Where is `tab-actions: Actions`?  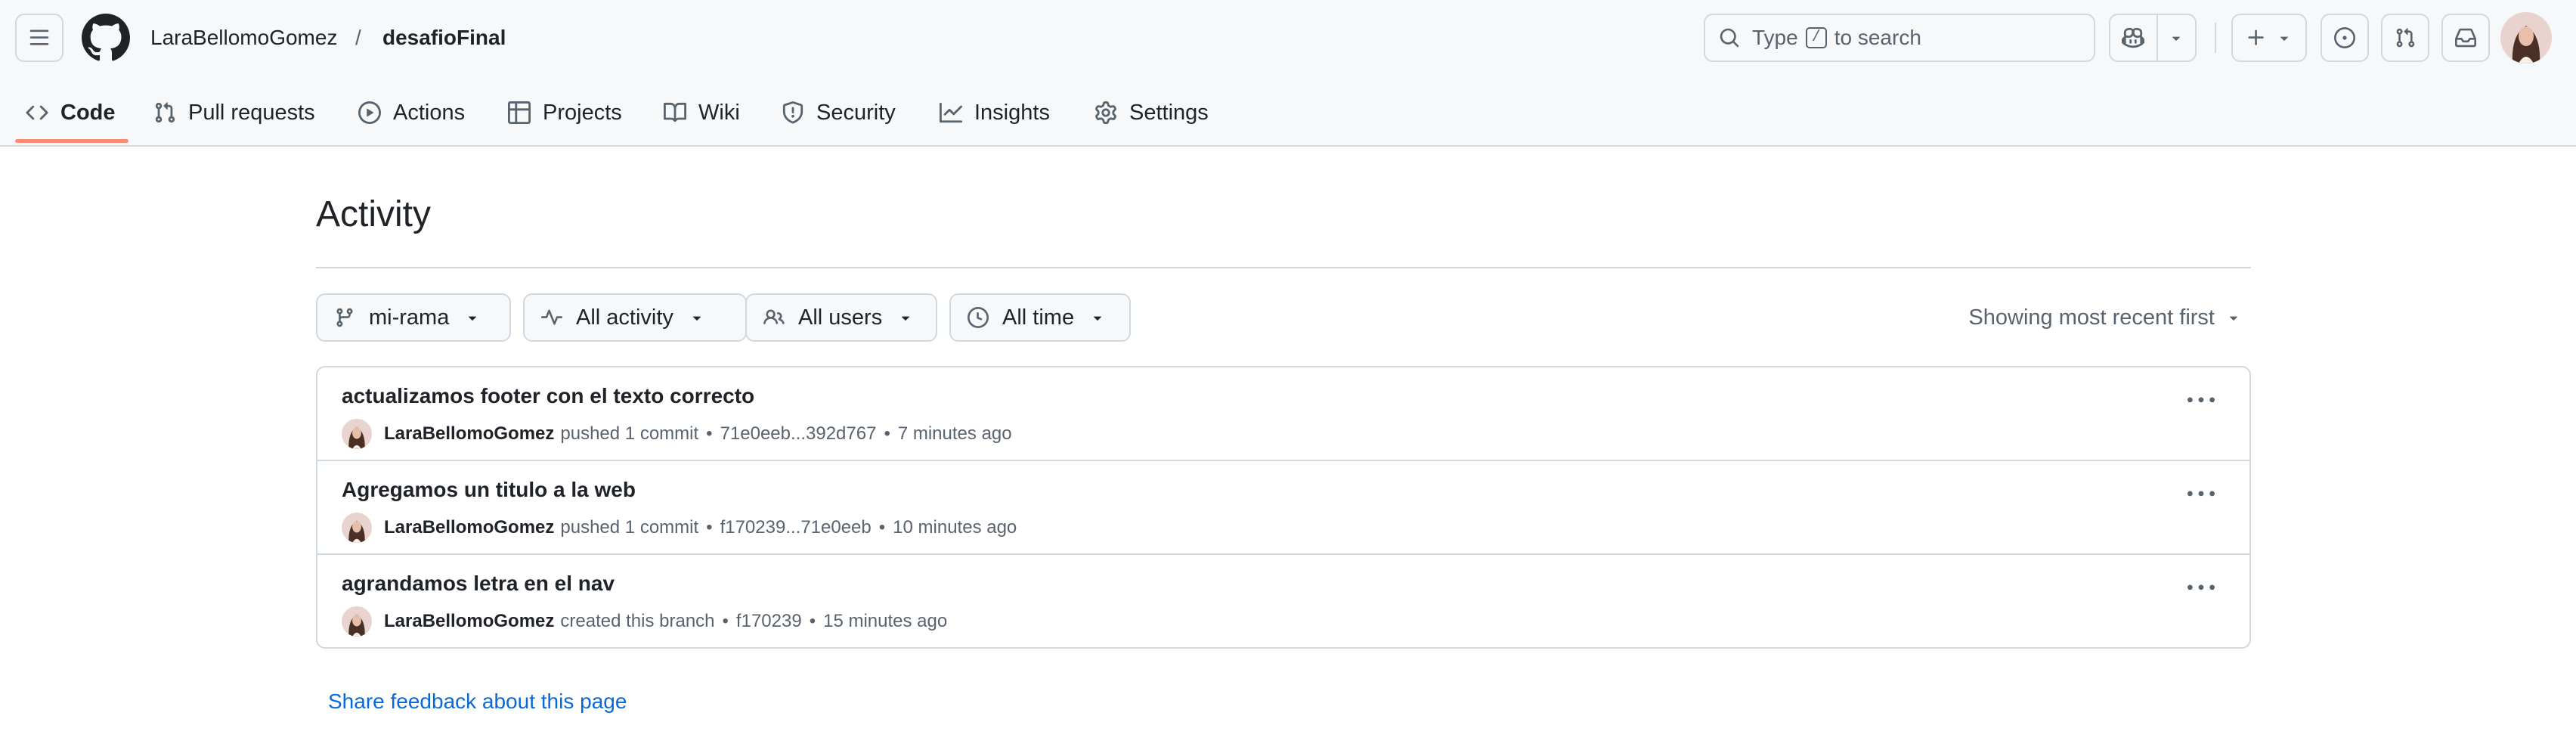 tab-actions: Actions is located at coordinates (411, 113).